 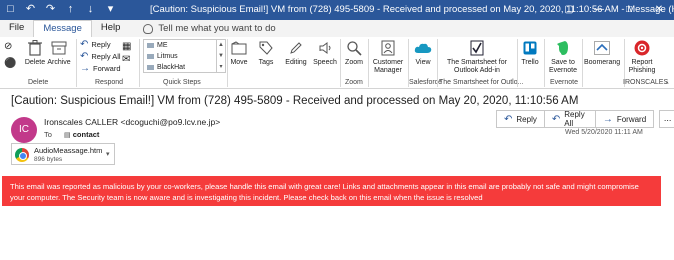 I want to click on to-label: To, so click(x=48, y=134).